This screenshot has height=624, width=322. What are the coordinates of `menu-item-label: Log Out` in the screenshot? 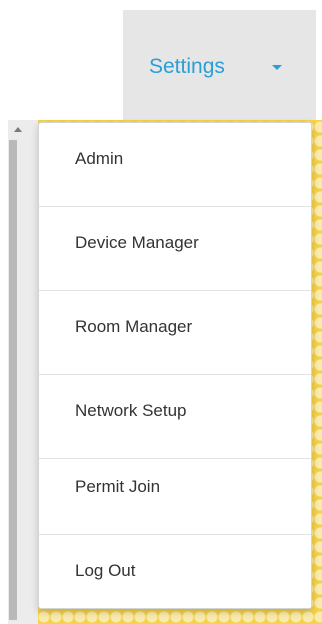 It's located at (105, 570).